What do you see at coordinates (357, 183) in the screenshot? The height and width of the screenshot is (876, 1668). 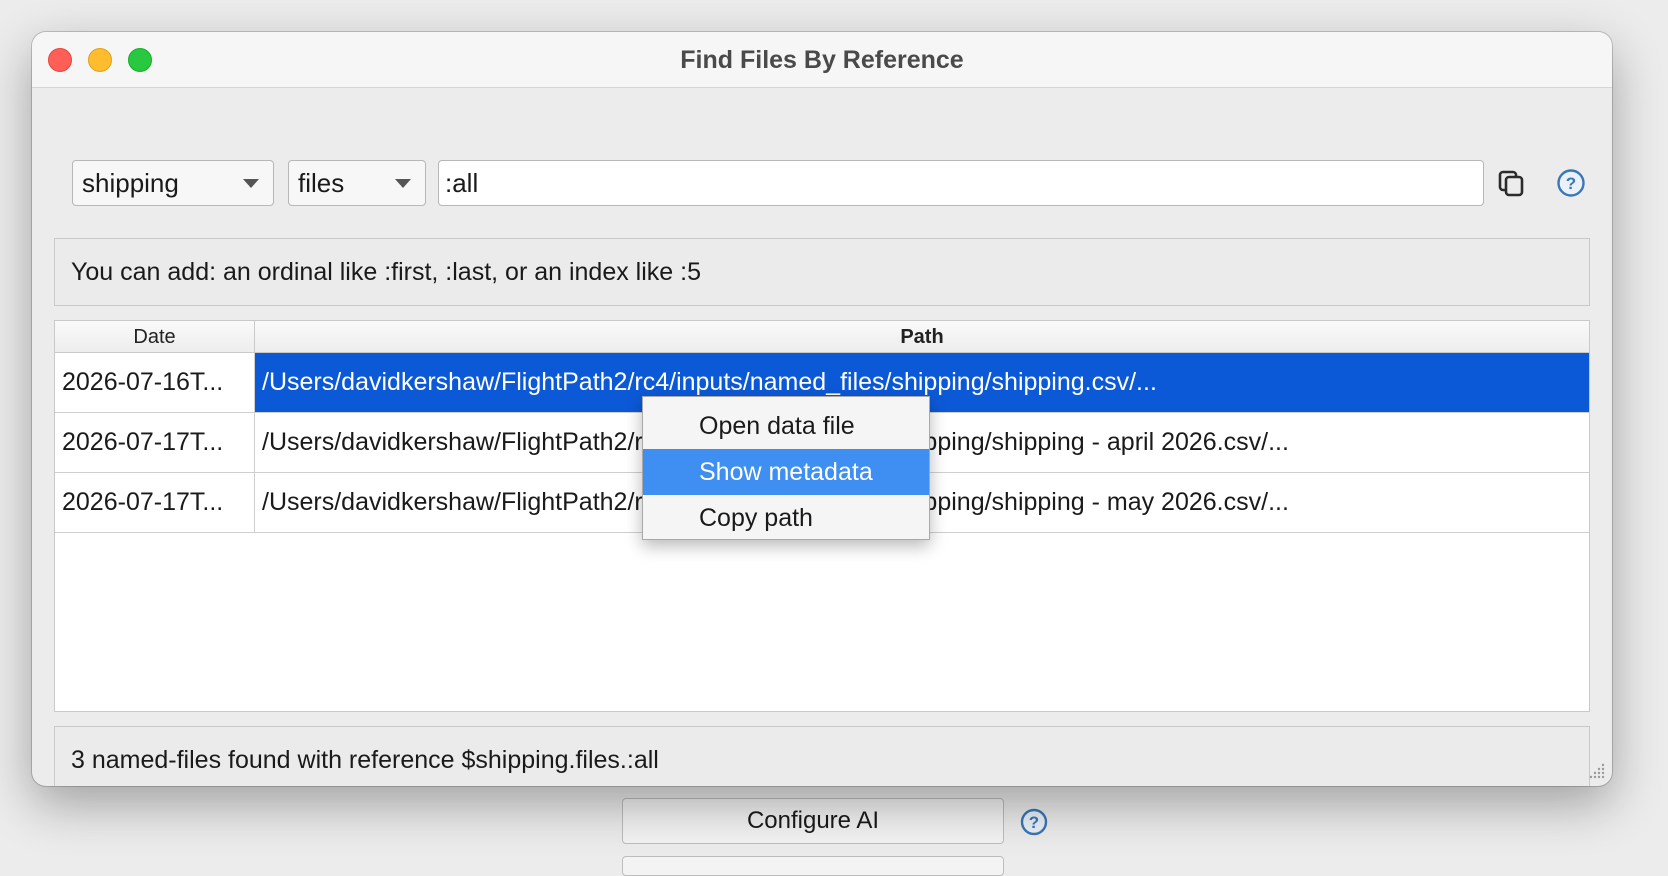 I see `type-select: files` at bounding box center [357, 183].